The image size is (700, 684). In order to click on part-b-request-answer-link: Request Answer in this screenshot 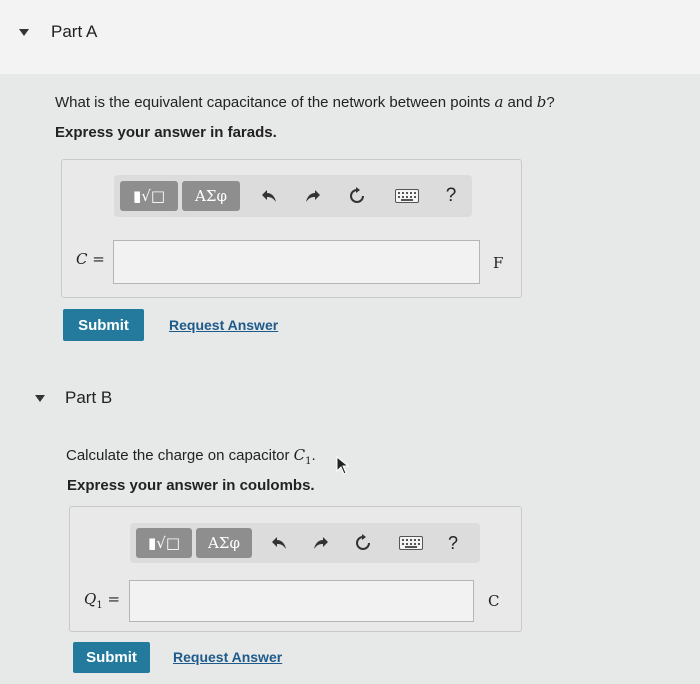, I will do `click(227, 657)`.